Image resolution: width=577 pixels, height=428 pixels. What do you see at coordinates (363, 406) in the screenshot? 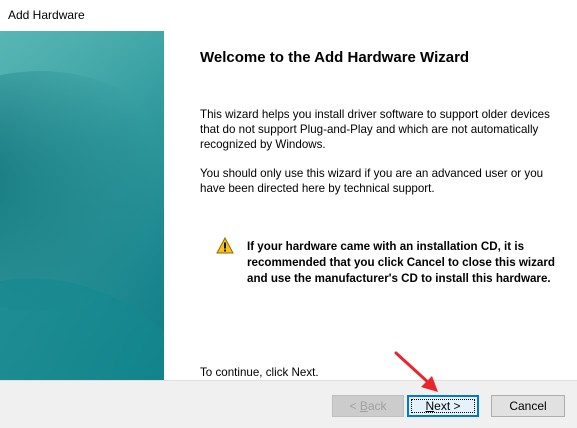
I see `back-accelerator: B` at bounding box center [363, 406].